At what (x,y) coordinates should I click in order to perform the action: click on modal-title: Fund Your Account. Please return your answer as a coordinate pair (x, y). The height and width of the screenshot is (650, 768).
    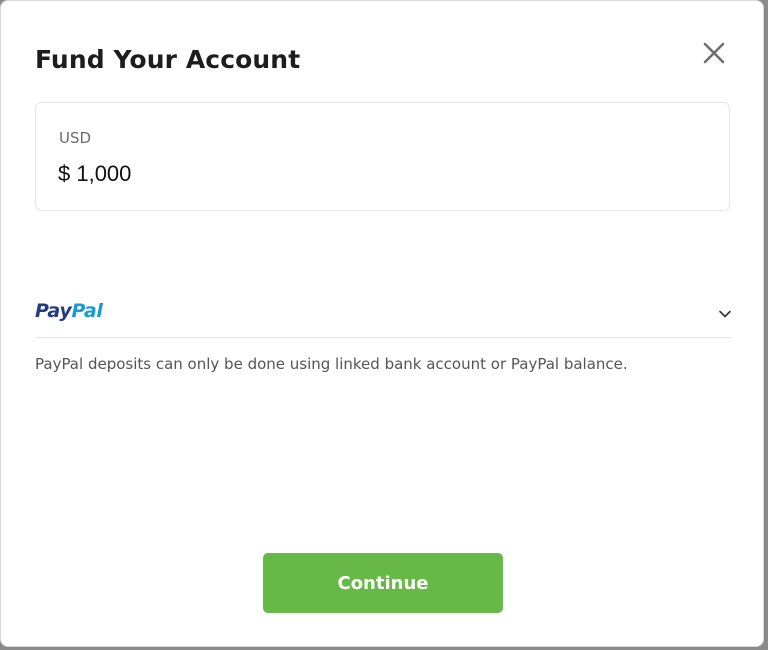
    Looking at the image, I should click on (168, 59).